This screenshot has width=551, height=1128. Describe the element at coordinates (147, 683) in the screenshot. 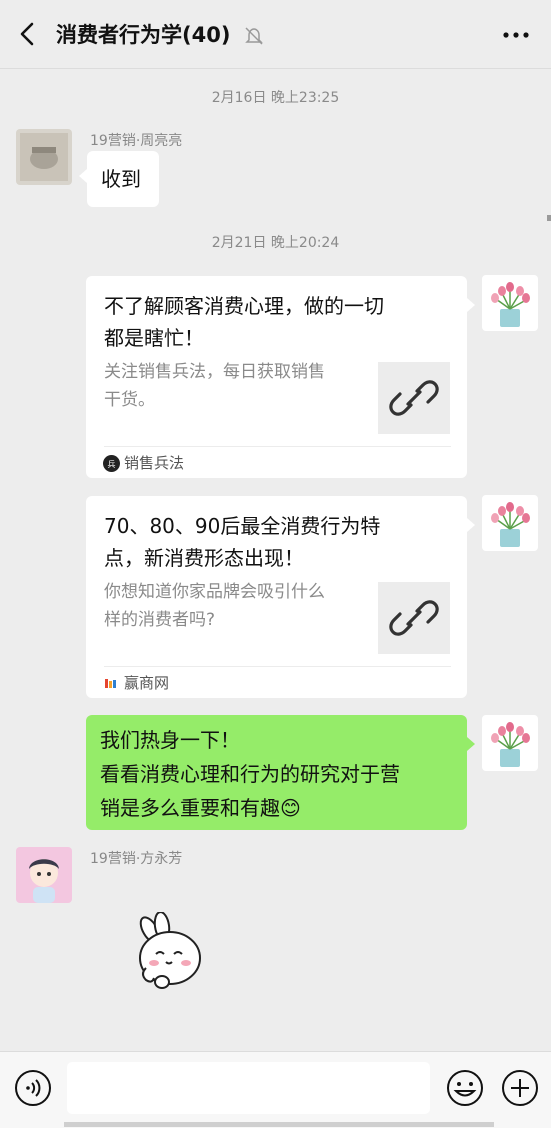

I see `card-source: 赢商网` at that location.